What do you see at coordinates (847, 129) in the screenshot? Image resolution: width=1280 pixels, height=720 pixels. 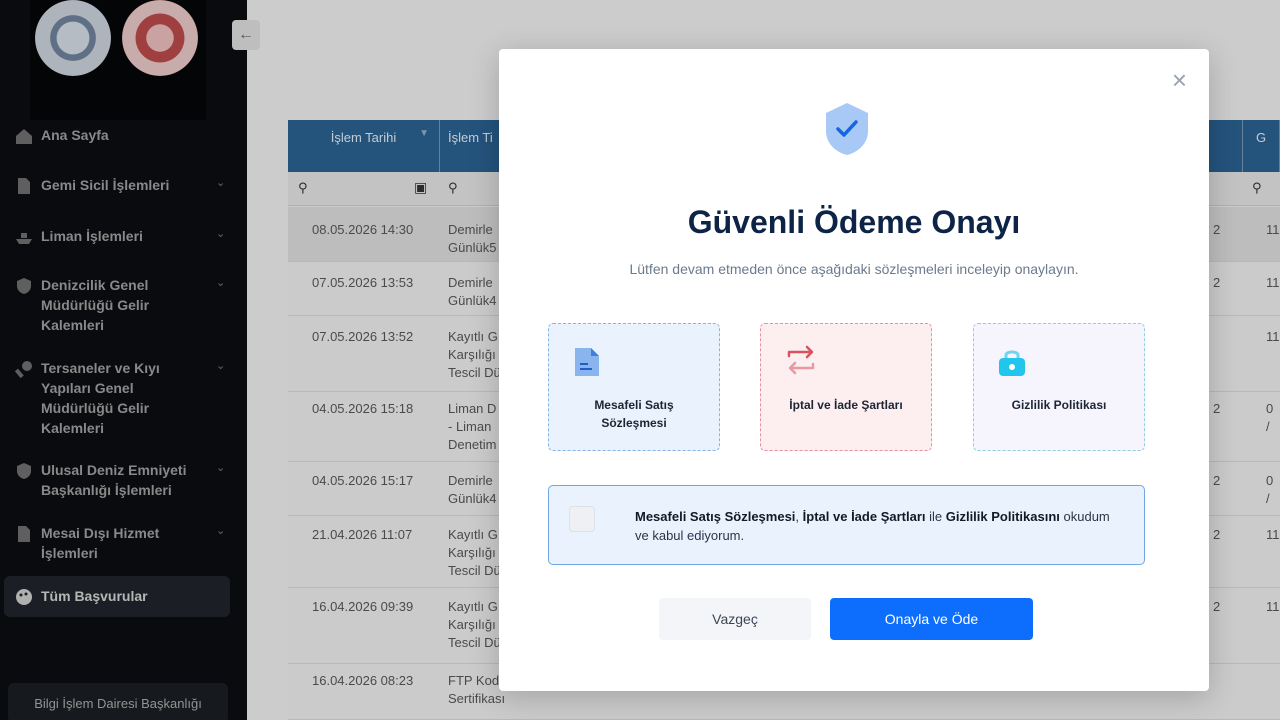 I see `shield-check-icon` at bounding box center [847, 129].